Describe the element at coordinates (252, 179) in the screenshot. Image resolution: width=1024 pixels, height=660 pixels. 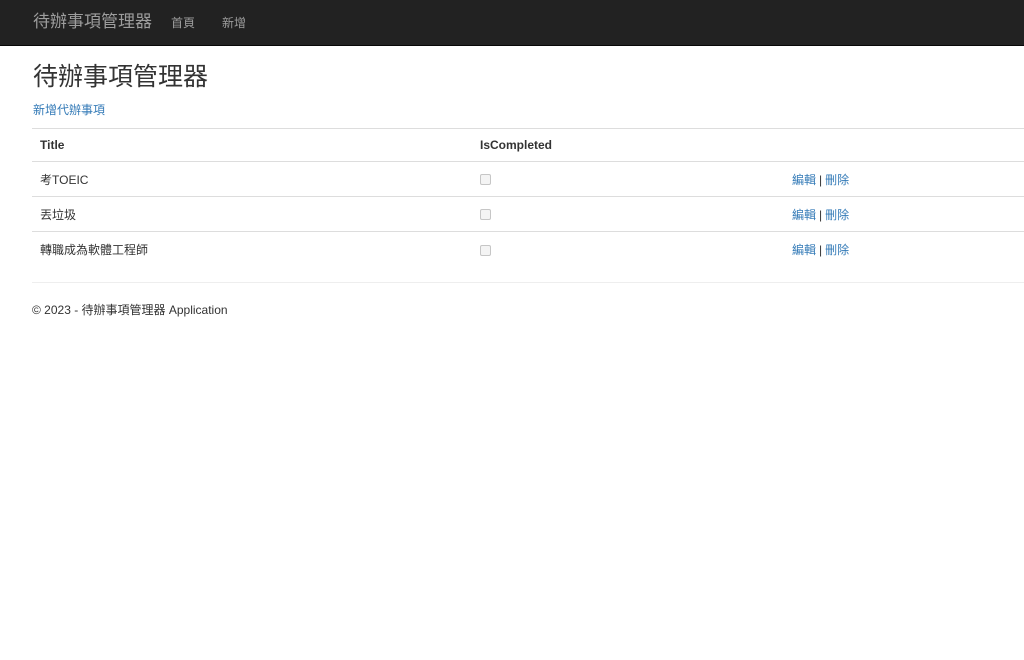
I see `todo-title-cell: 考TOEIC` at that location.